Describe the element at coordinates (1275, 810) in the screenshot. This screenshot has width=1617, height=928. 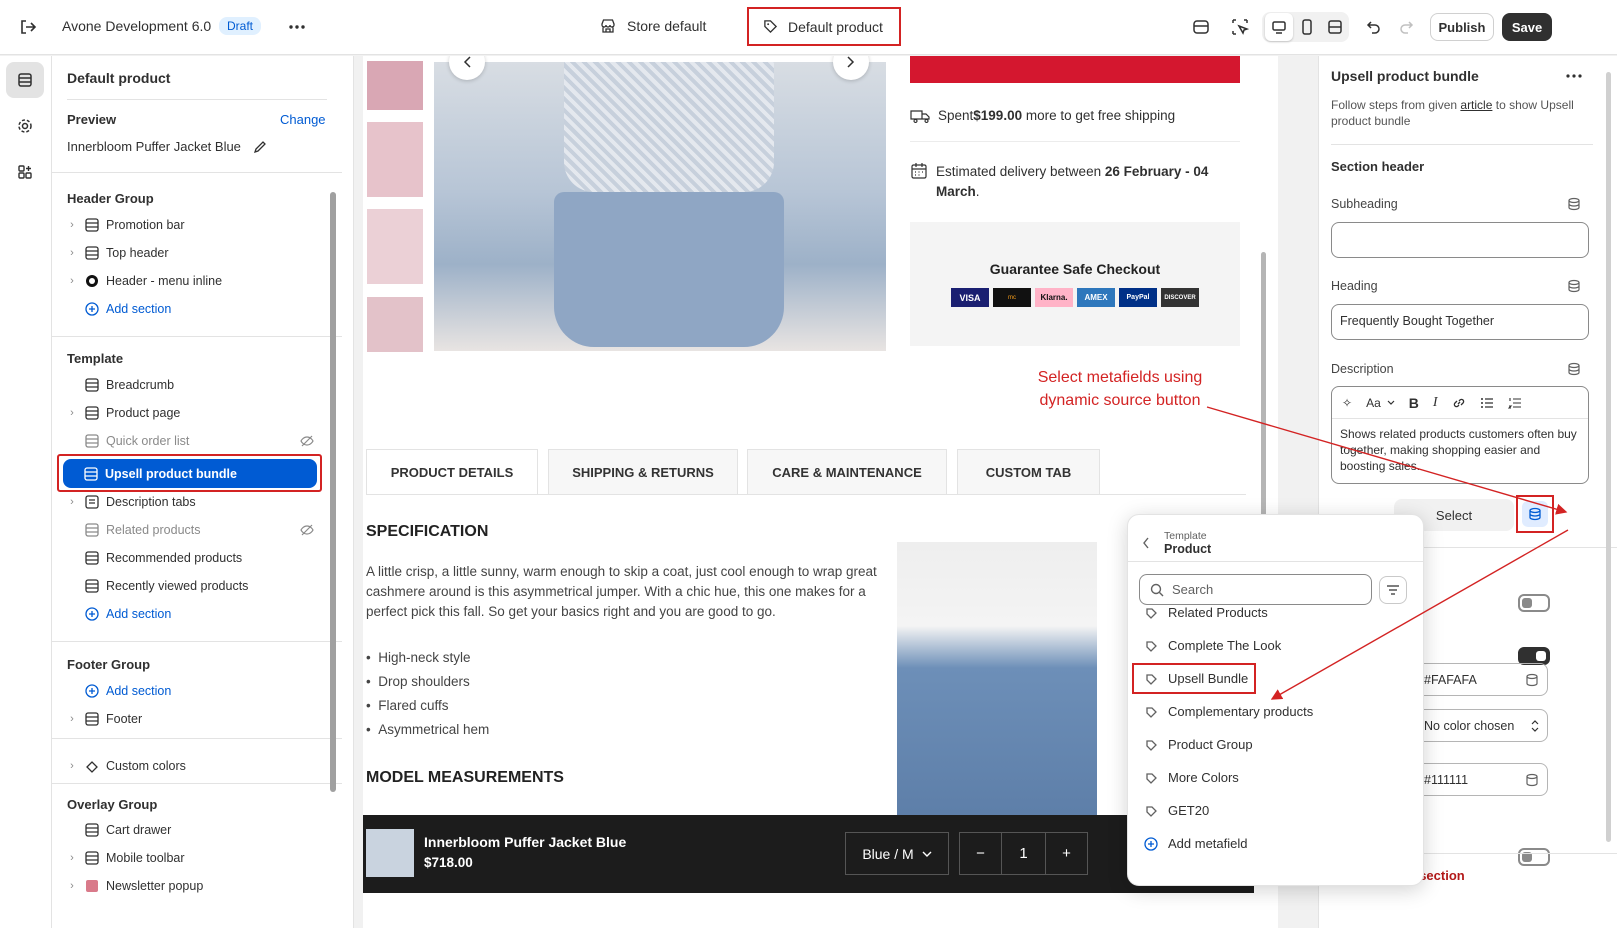
I see `metafield-option: GET20` at that location.